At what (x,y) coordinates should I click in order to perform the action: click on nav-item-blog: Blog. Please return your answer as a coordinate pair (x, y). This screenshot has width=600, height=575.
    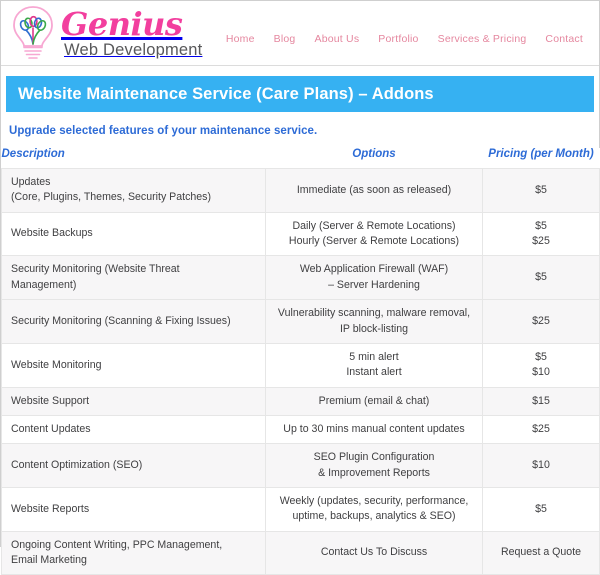
    Looking at the image, I should click on (285, 39).